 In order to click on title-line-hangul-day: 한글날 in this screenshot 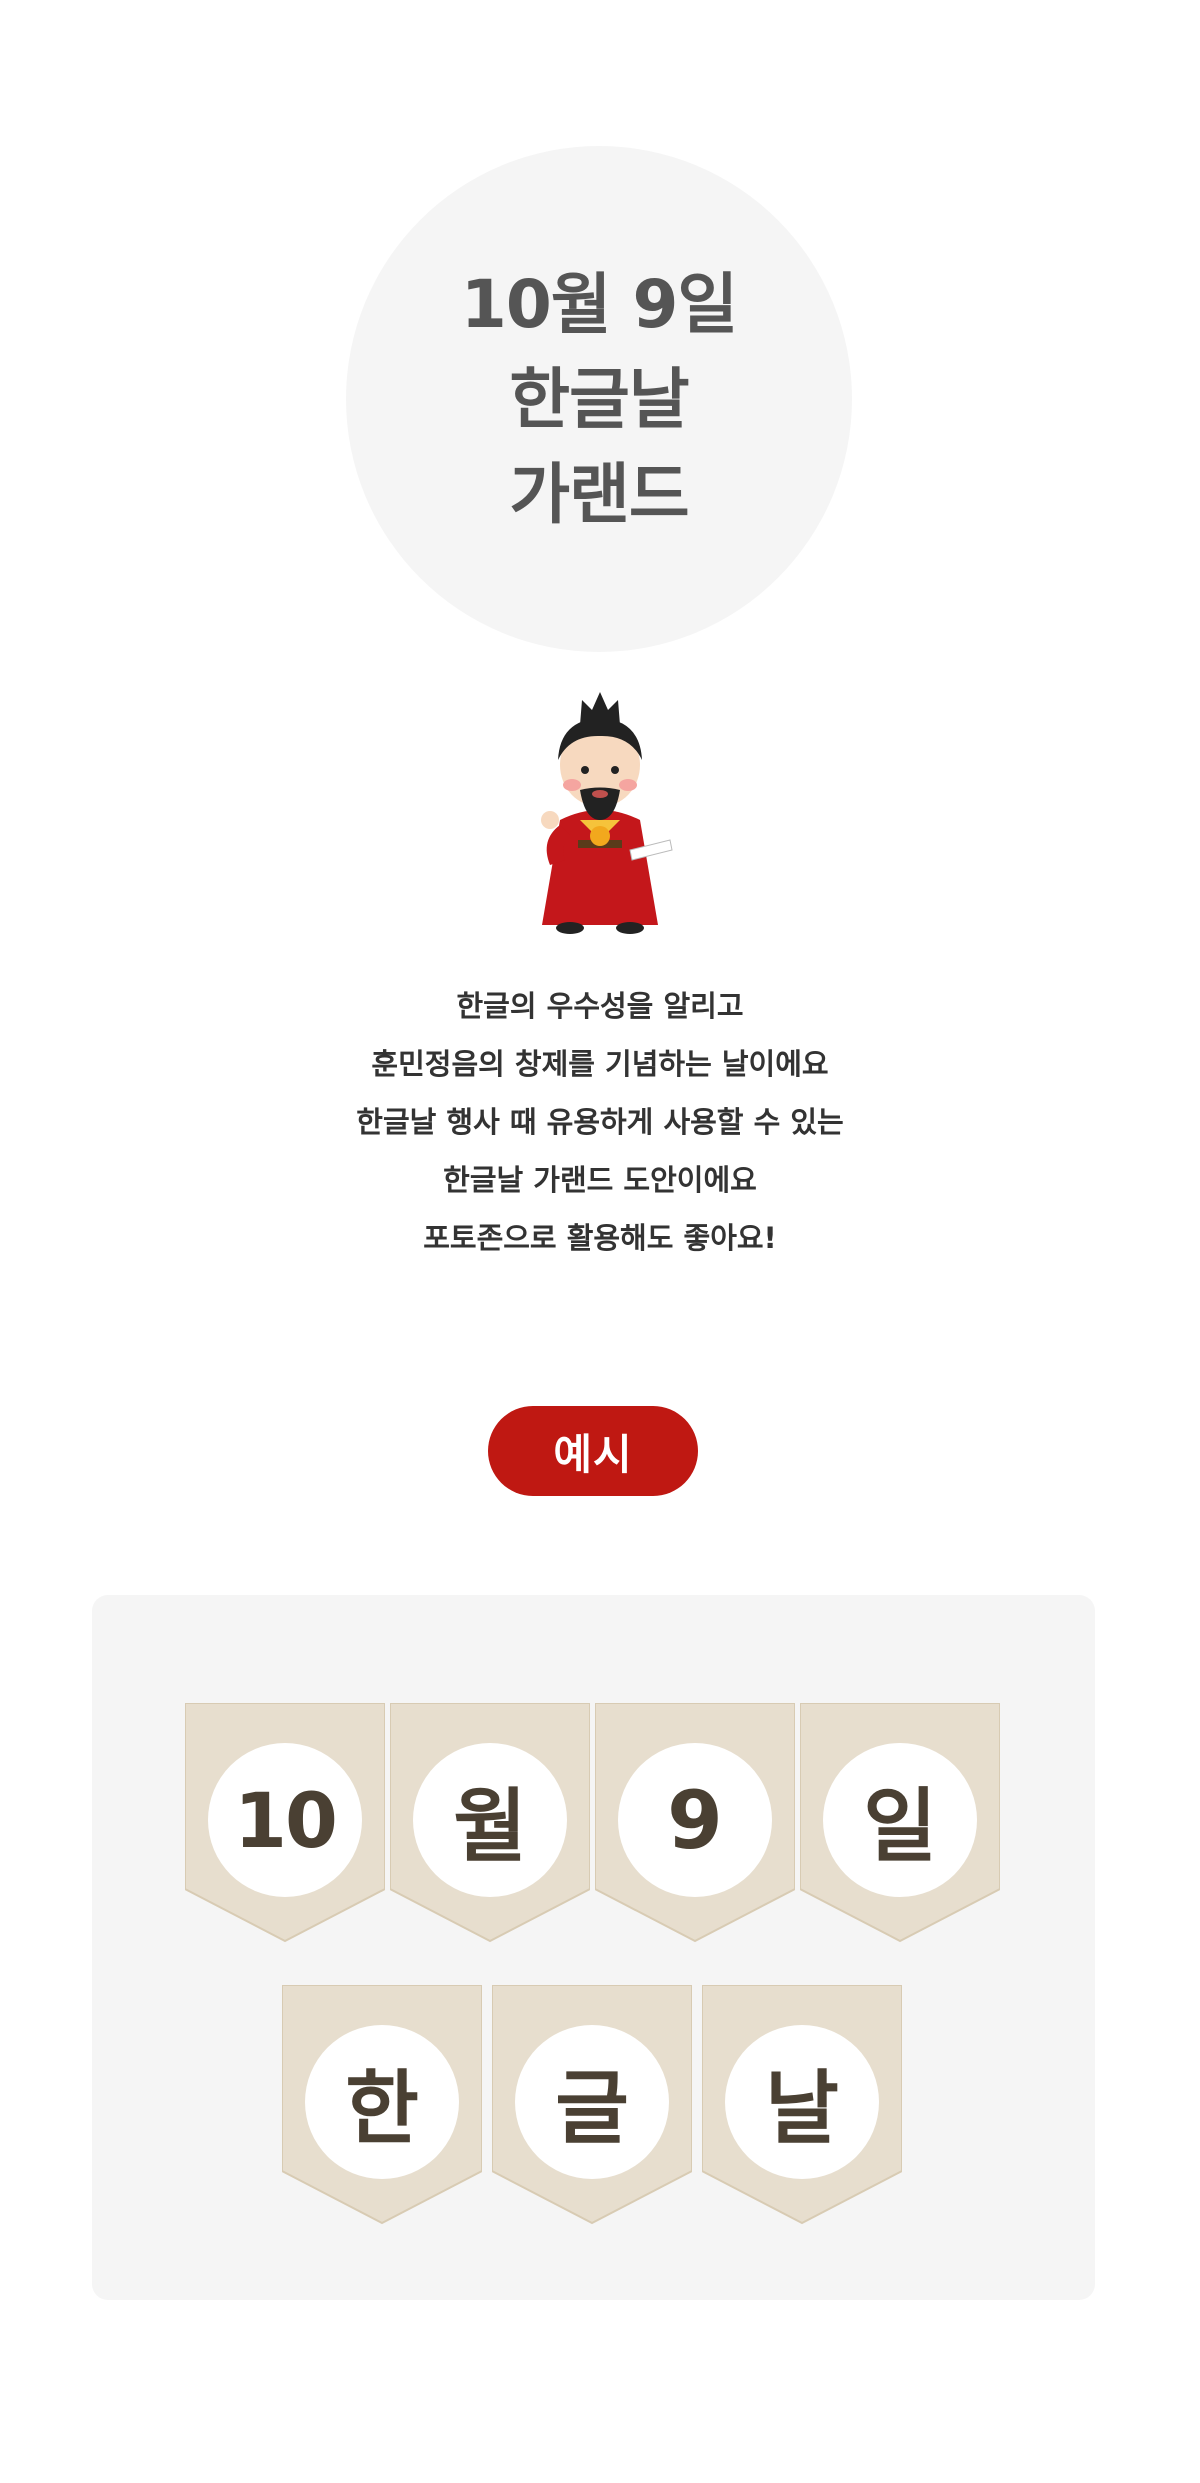, I will do `click(599, 399)`.